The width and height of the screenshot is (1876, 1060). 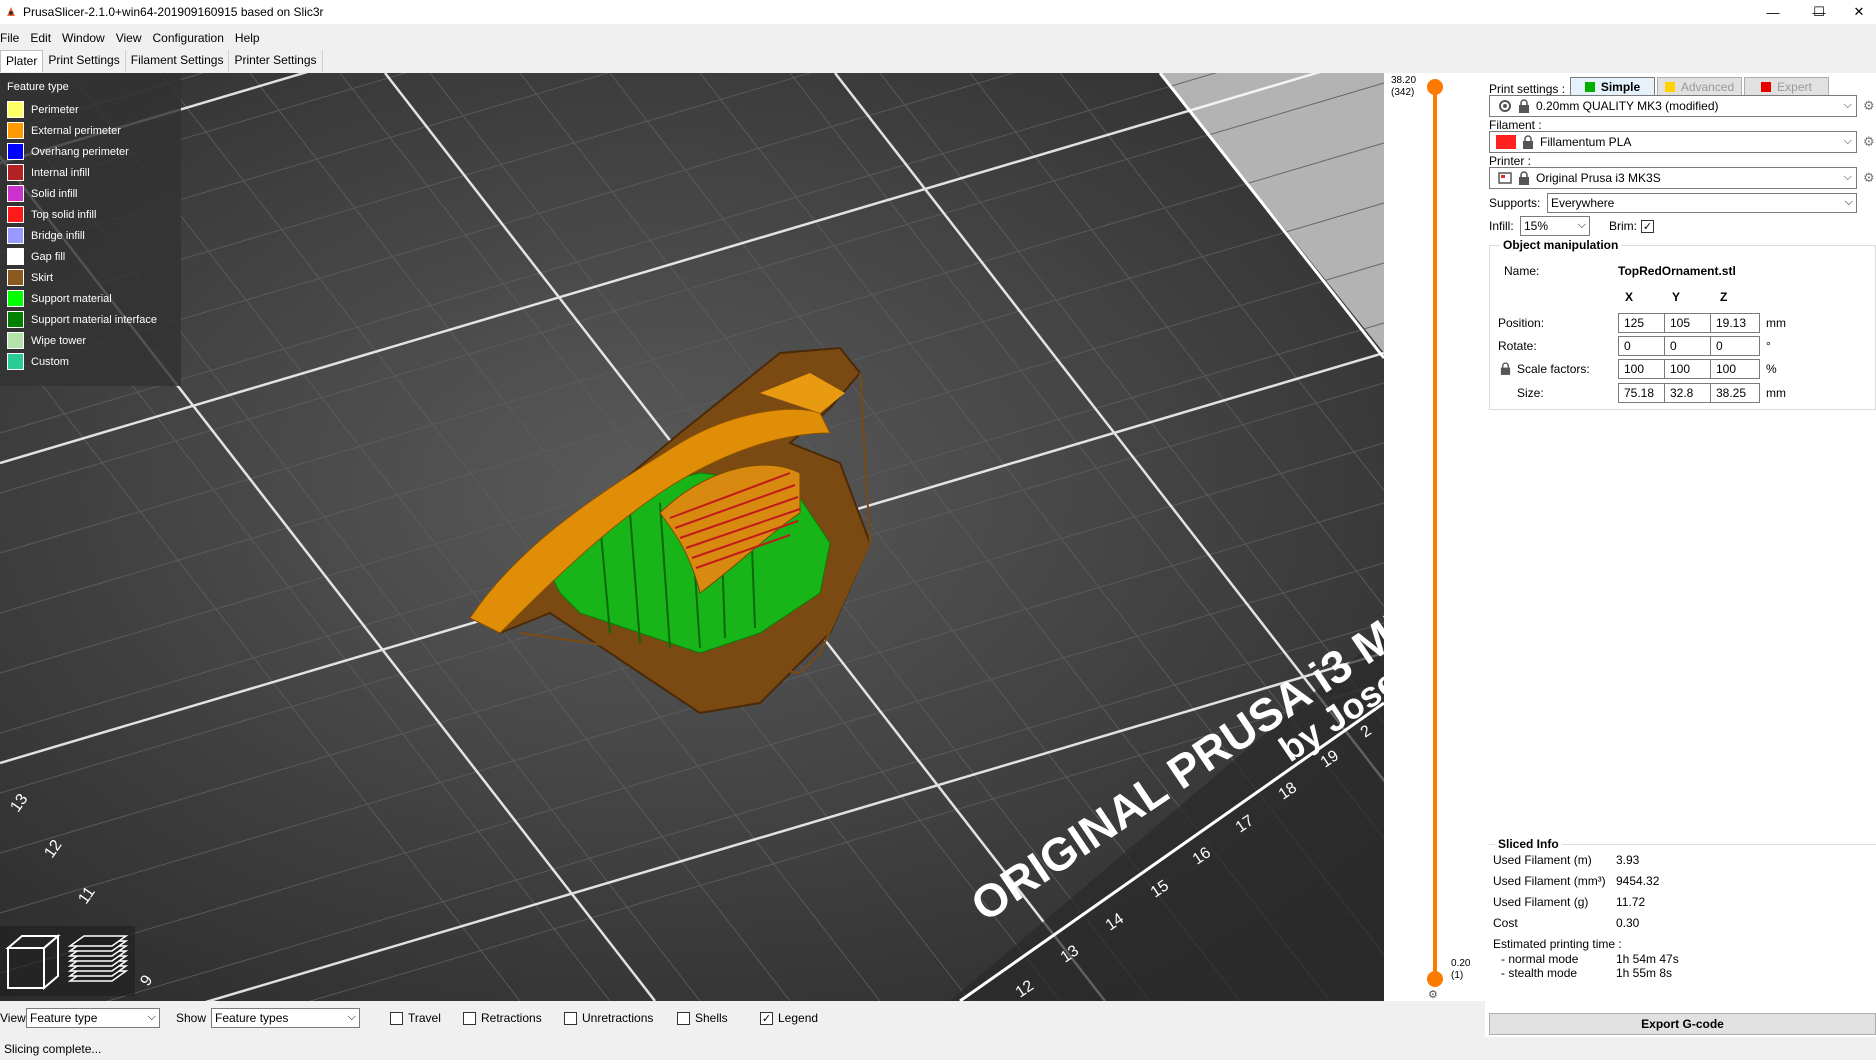 I want to click on retractions-option: Retractions, so click(x=502, y=1018).